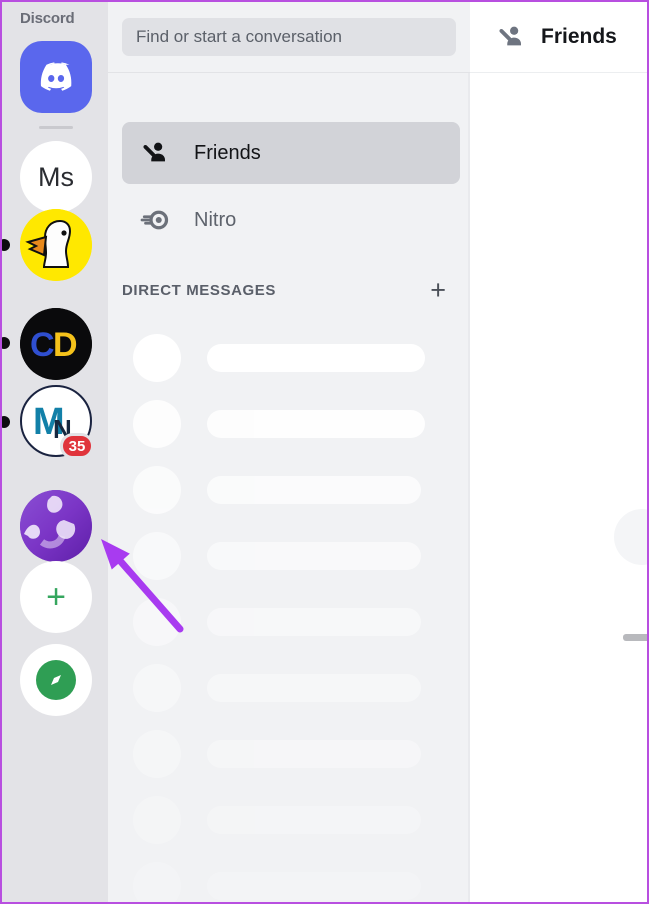 This screenshot has width=649, height=904. What do you see at coordinates (65, 345) in the screenshot?
I see `svg-text: D` at bounding box center [65, 345].